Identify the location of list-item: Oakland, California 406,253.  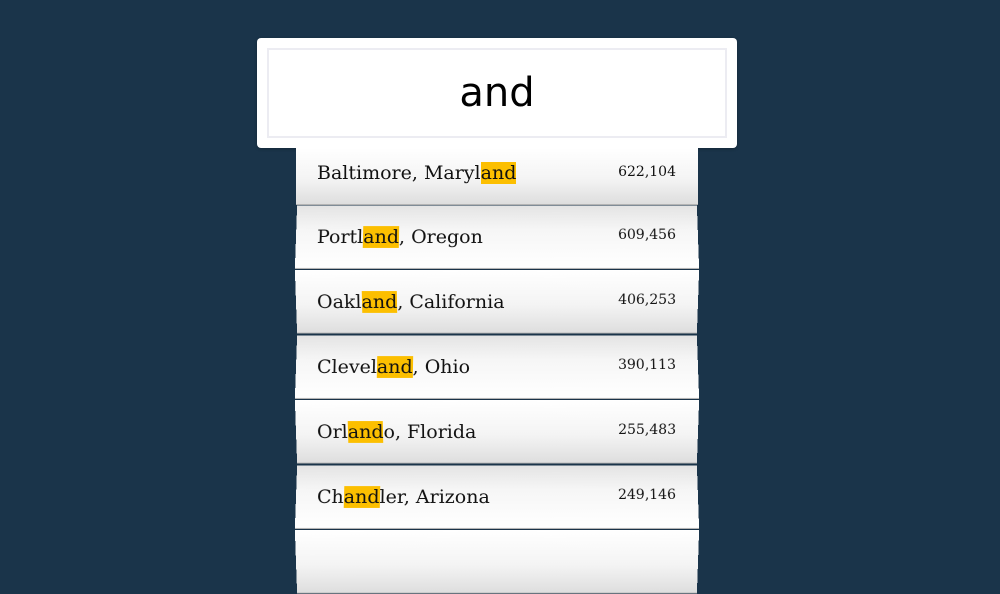
(497, 302).